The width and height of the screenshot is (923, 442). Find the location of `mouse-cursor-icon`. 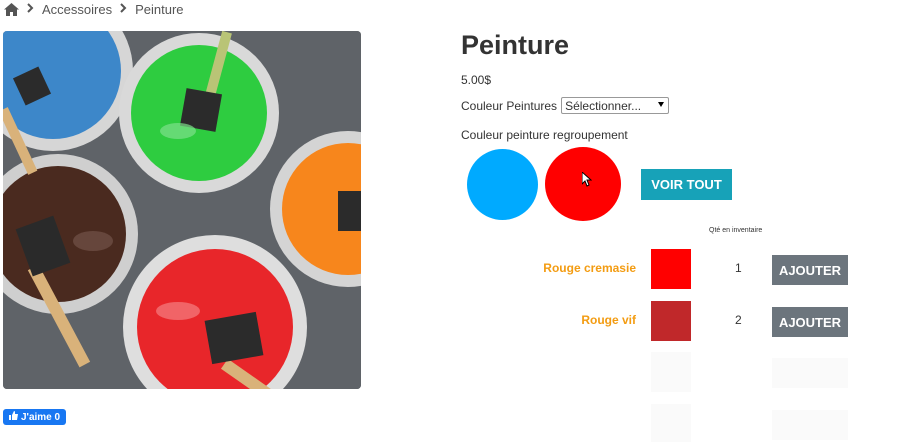

mouse-cursor-icon is located at coordinates (587, 181).